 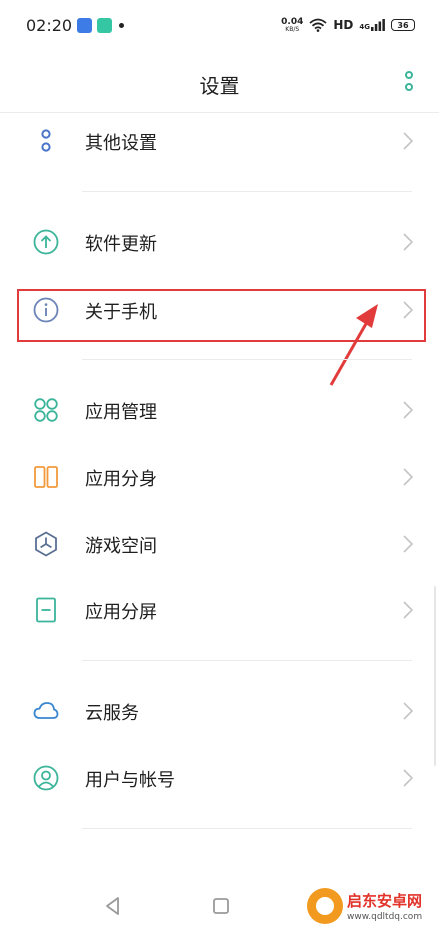 I want to click on settings-item-users-accounts: 用户与帐号, so click(x=219, y=778).